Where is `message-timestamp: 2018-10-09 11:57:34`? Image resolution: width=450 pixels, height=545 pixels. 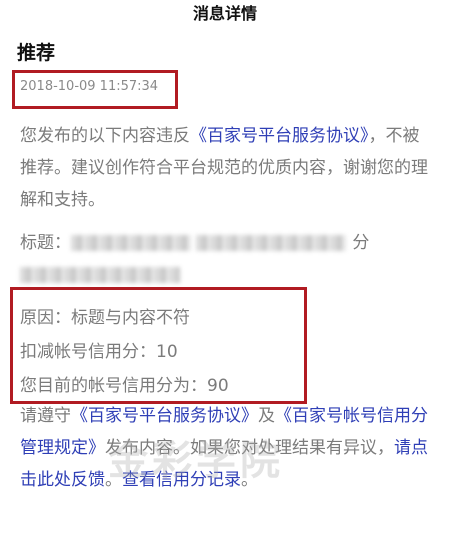
message-timestamp: 2018-10-09 11:57:34 is located at coordinates (89, 86).